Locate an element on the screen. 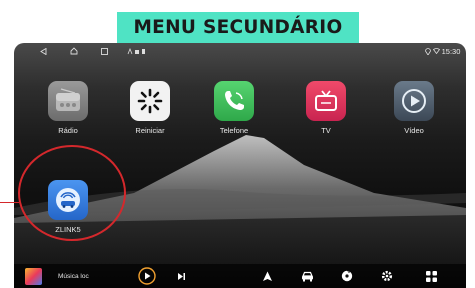  media-title: Música loc is located at coordinates (88, 276).